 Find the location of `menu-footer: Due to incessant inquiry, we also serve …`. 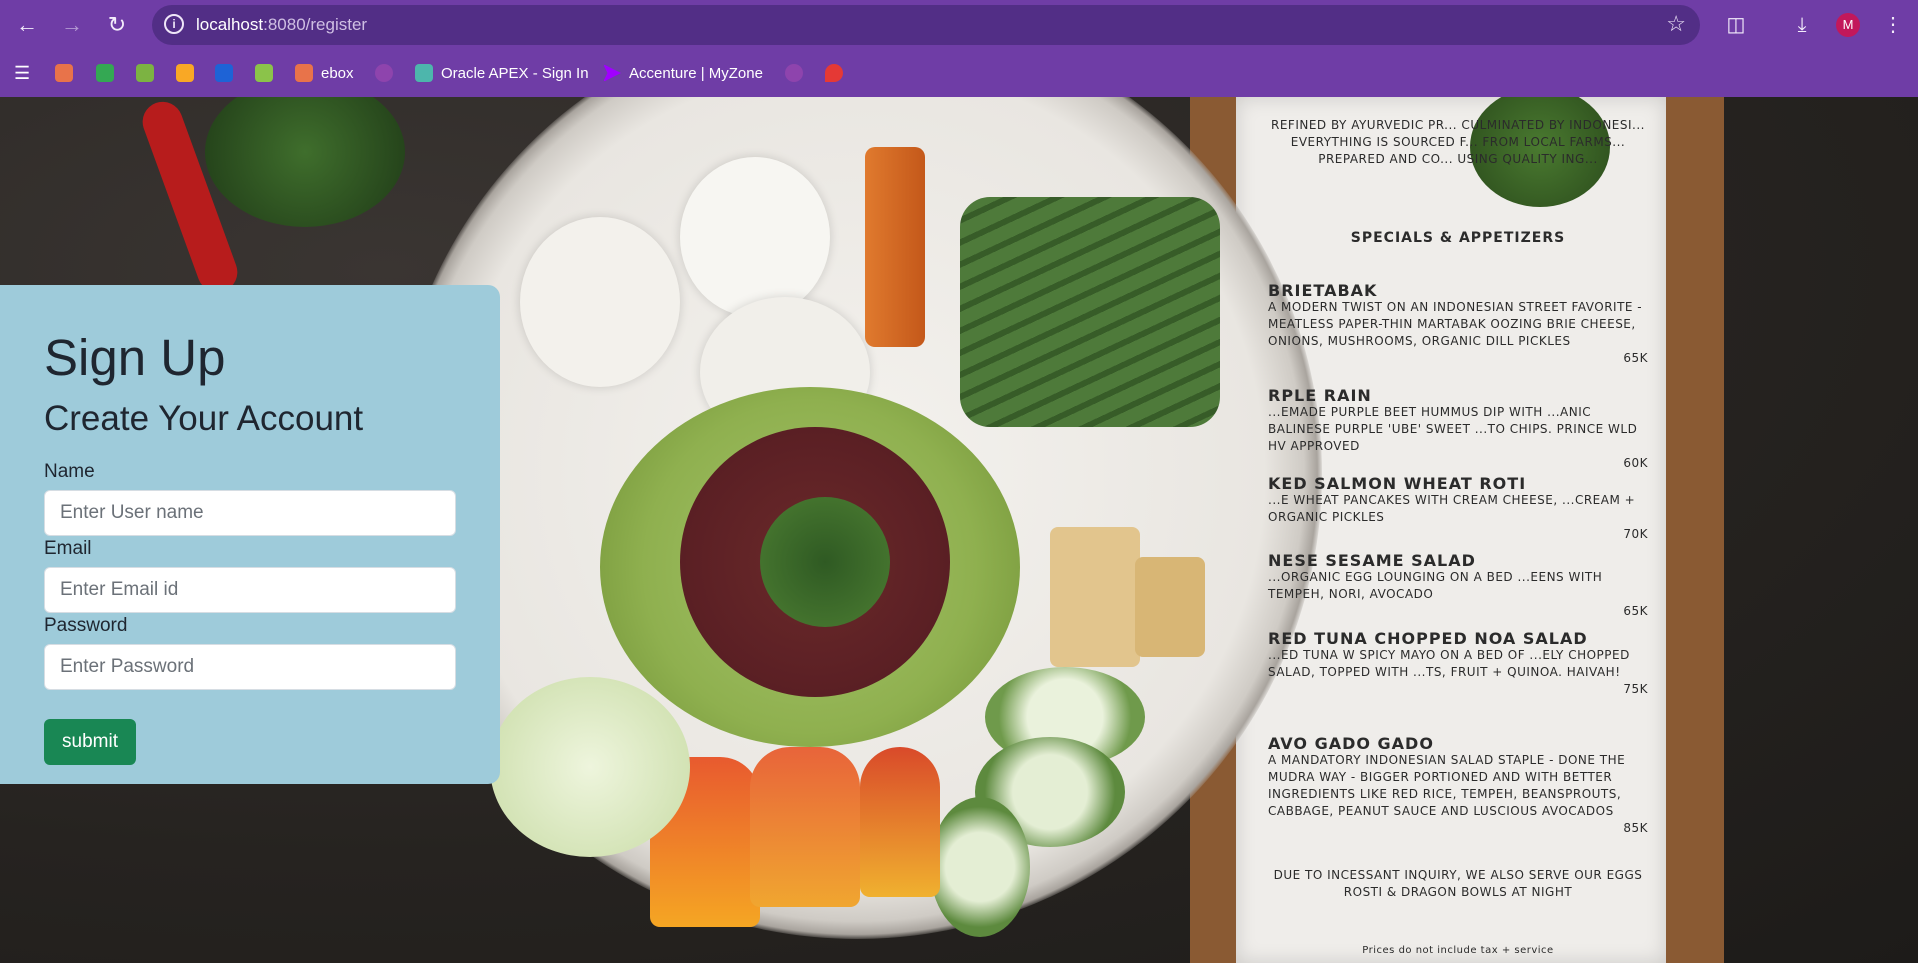

menu-footer: Due to incessant inquiry, we also serve … is located at coordinates (1458, 883).